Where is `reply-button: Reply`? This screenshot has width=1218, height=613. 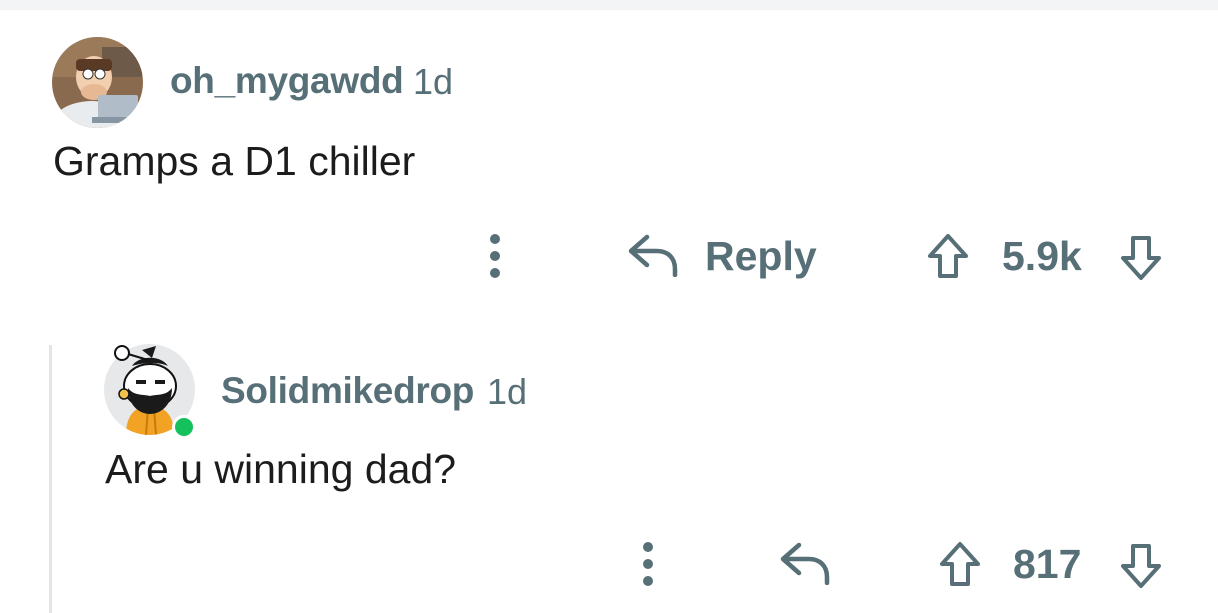
reply-button: Reply is located at coordinates (761, 256).